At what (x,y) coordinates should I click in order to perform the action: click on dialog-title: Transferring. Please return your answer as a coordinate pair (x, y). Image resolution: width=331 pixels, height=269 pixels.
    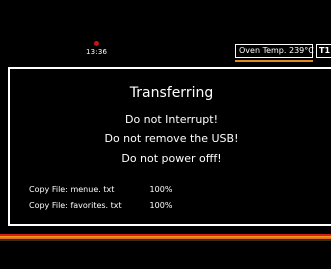
    Looking at the image, I should click on (171, 93).